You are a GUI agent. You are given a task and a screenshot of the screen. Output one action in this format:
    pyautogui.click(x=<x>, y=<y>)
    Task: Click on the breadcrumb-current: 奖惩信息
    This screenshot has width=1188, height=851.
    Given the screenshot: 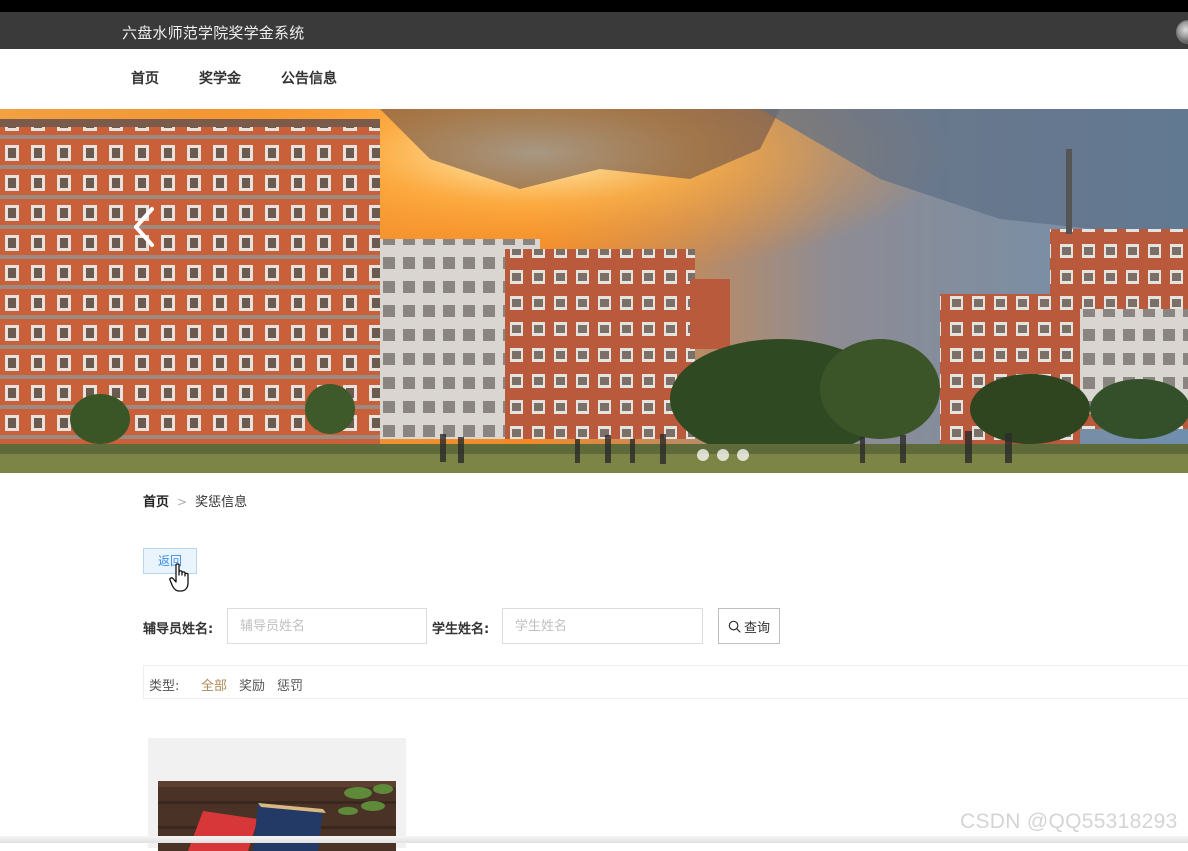 What is the action you would take?
    pyautogui.click(x=221, y=502)
    